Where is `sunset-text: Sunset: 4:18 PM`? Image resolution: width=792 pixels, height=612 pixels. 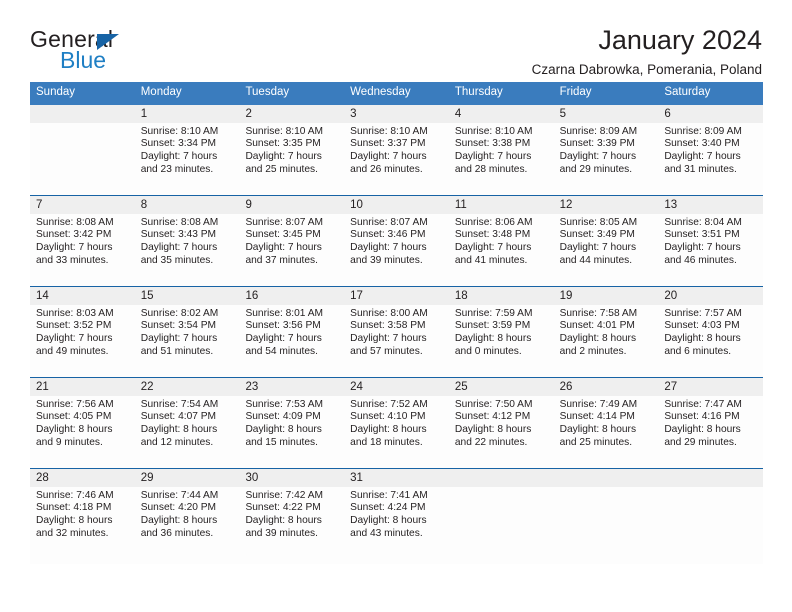
sunset-text: Sunset: 4:18 PM is located at coordinates (74, 508).